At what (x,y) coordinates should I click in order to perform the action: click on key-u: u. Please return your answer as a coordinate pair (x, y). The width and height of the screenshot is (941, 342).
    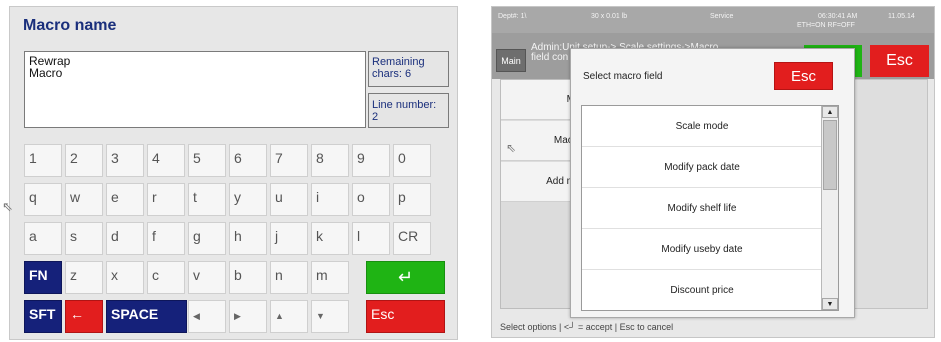
    Looking at the image, I should click on (289, 199).